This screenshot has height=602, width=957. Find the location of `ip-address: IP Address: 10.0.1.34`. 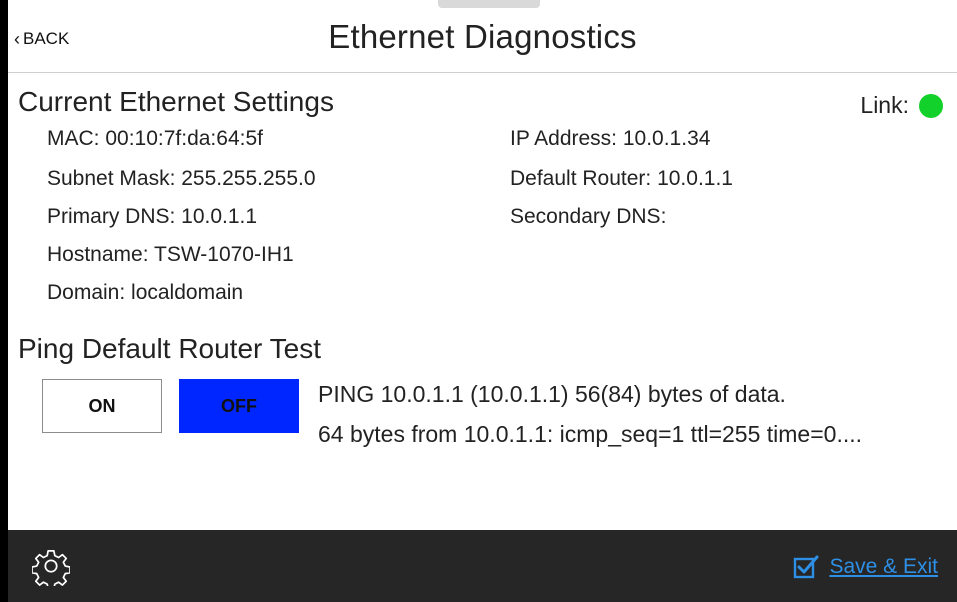

ip-address: IP Address: 10.0.1.34 is located at coordinates (610, 138).